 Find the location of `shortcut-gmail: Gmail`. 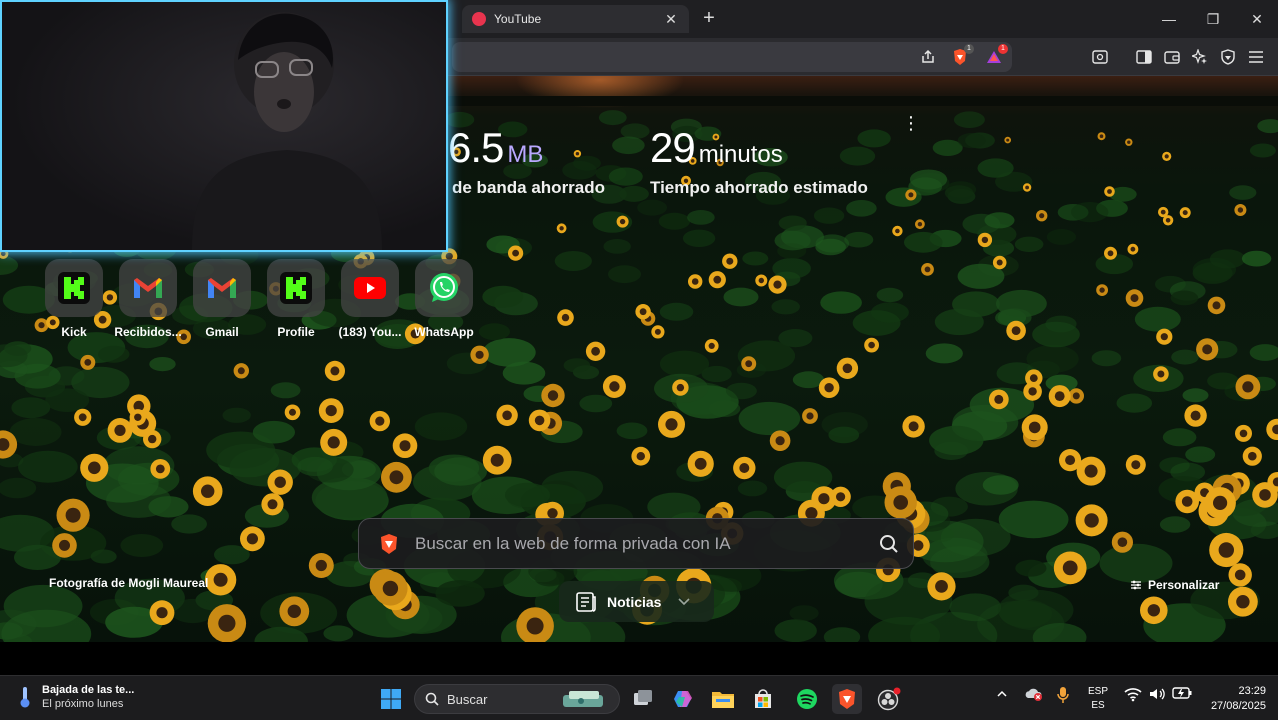

shortcut-gmail: Gmail is located at coordinates (222, 299).